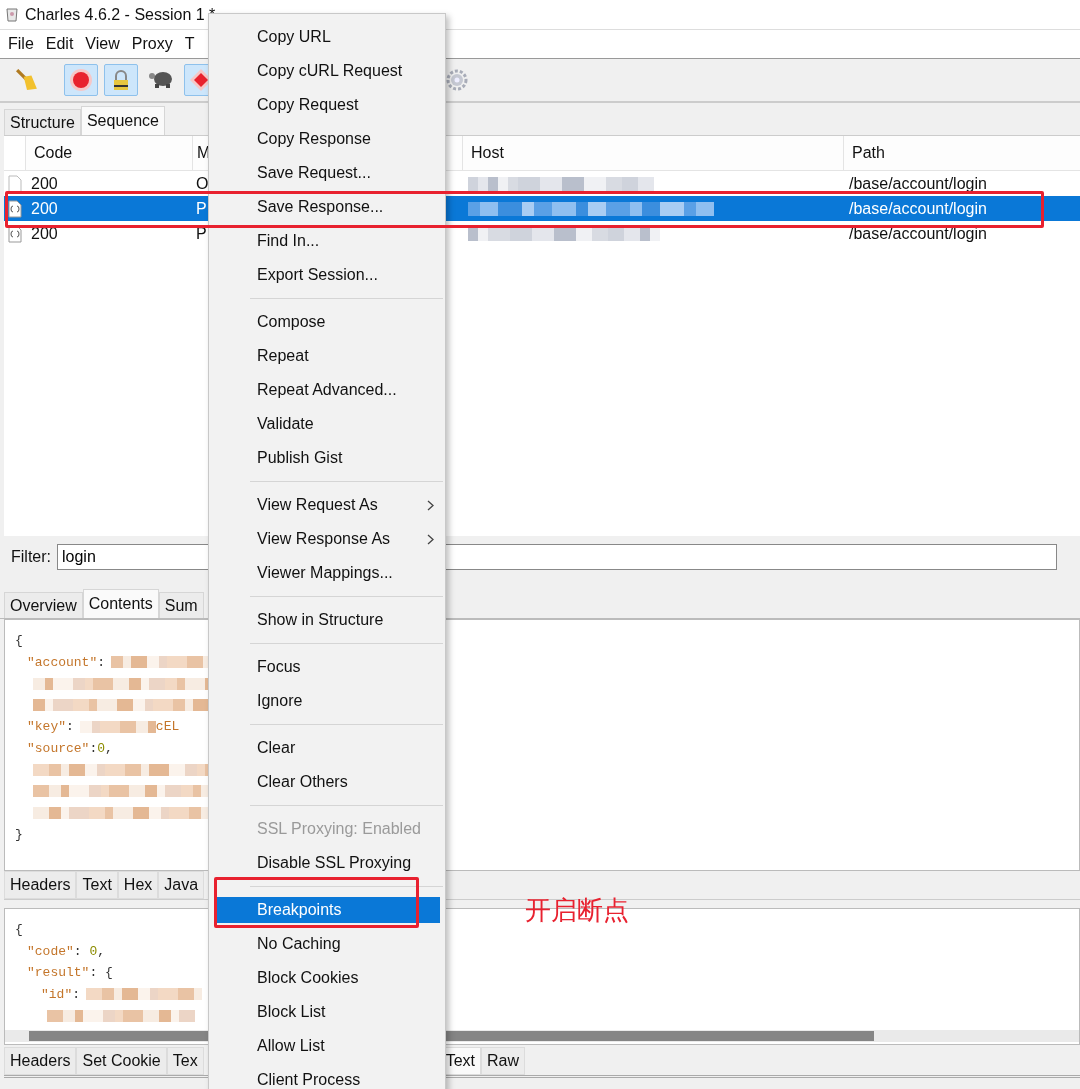 This screenshot has height=1089, width=1080. I want to click on viewer-tab: Hex, so click(138, 885).